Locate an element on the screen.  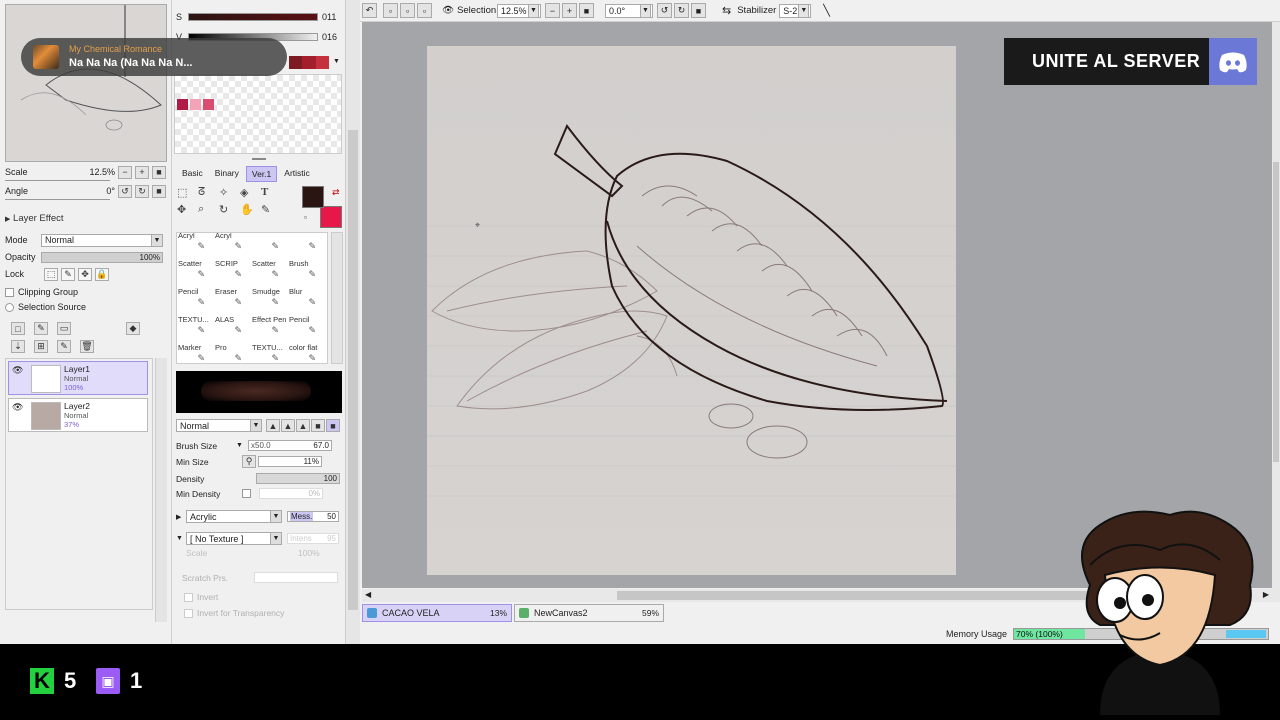
document-tab-newcanvas2: NewCanvas2 59% is located at coordinates (589, 613).